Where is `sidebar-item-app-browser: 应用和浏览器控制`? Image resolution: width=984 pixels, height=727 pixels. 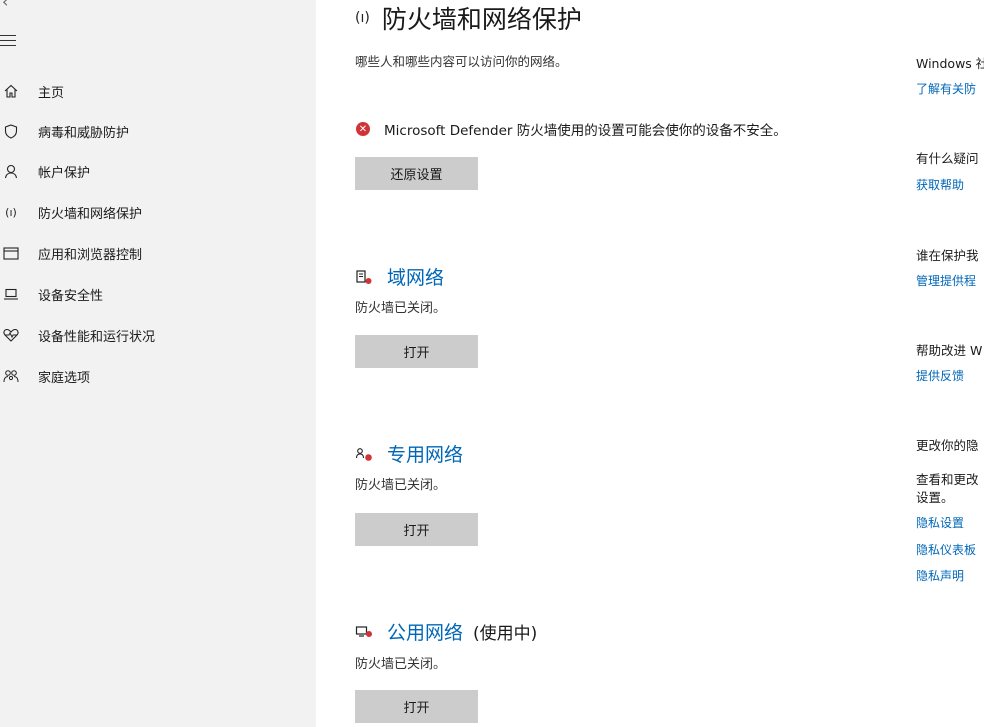 sidebar-item-app-browser: 应用和浏览器控制 is located at coordinates (158, 253).